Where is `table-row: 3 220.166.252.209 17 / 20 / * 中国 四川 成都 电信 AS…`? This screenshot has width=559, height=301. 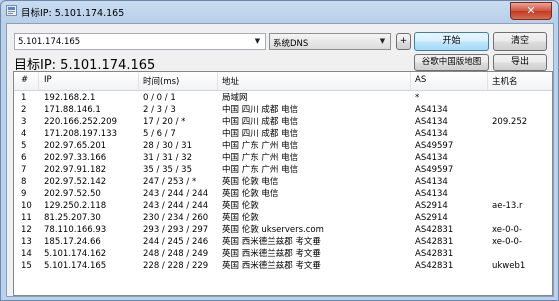 table-row: 3 220.166.252.209 17 / 20 / * 中国 四川 成都 电信 AS… is located at coordinates (283, 122).